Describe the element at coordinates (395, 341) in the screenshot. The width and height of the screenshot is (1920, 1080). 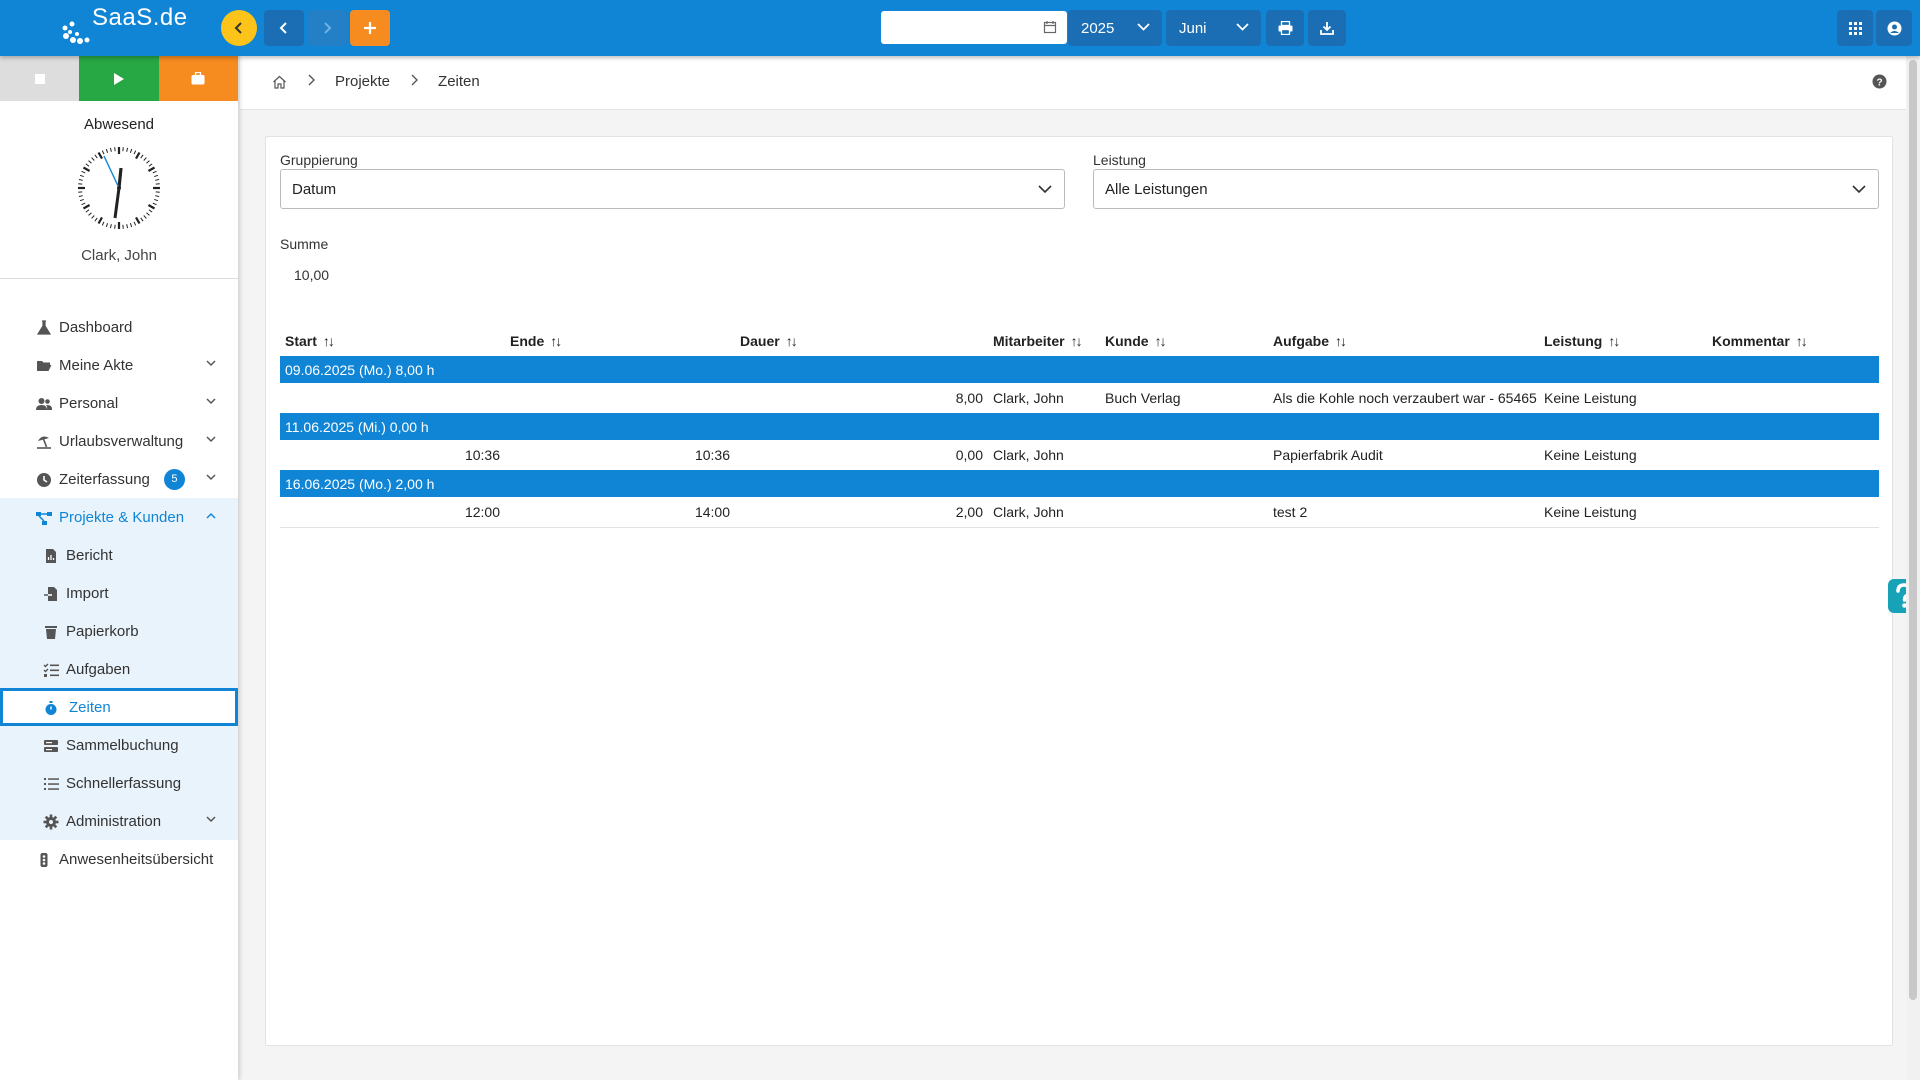
I see `column-header-start: Start ↑↓` at that location.